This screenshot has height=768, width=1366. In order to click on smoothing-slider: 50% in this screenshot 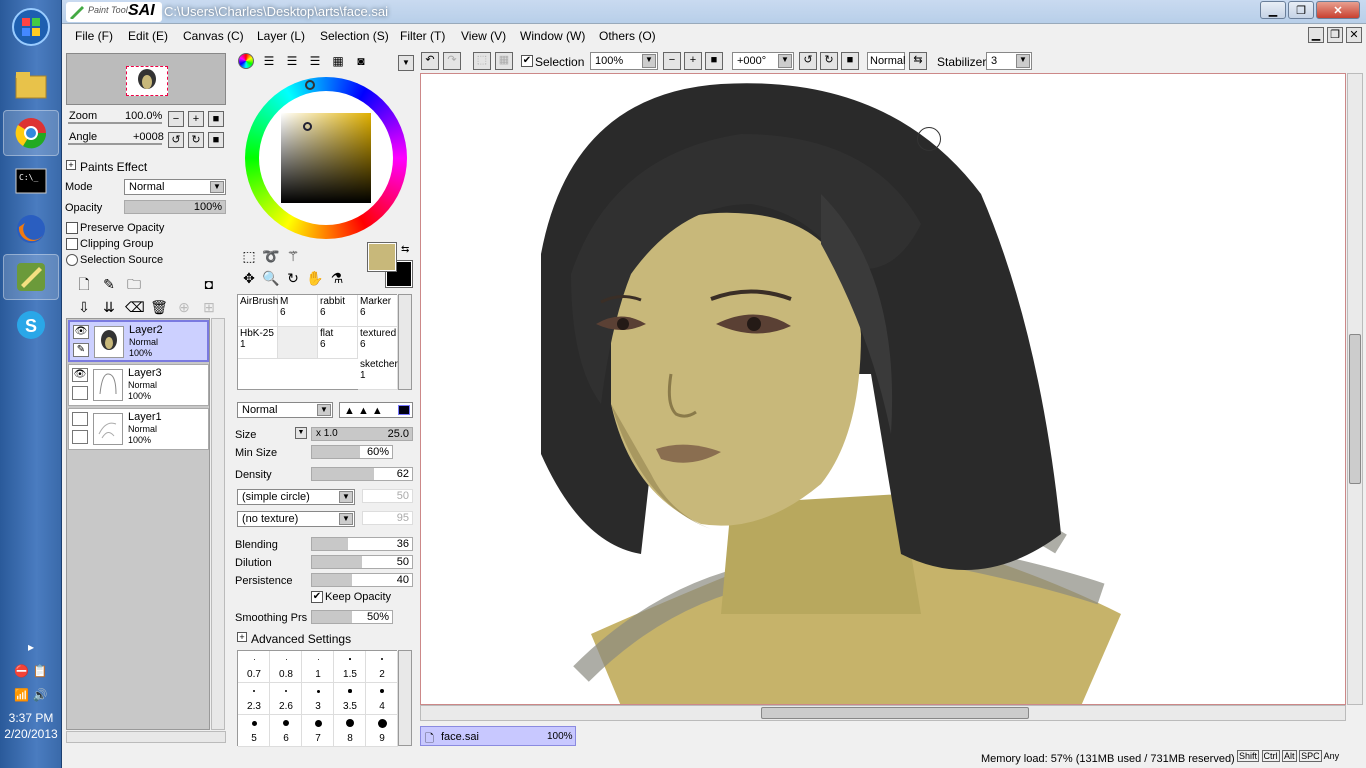, I will do `click(352, 617)`.